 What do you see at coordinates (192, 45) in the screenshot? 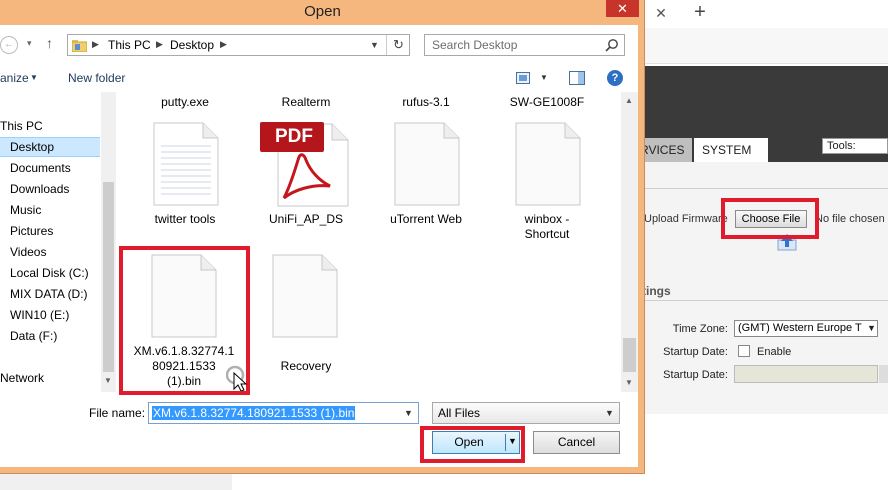
I see `breadcrumb-desktop: Desktop` at bounding box center [192, 45].